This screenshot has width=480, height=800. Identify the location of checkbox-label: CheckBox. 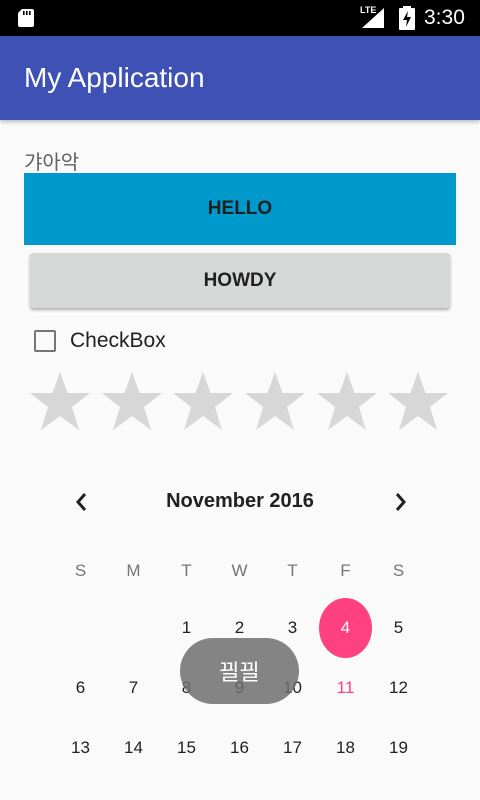
(118, 340).